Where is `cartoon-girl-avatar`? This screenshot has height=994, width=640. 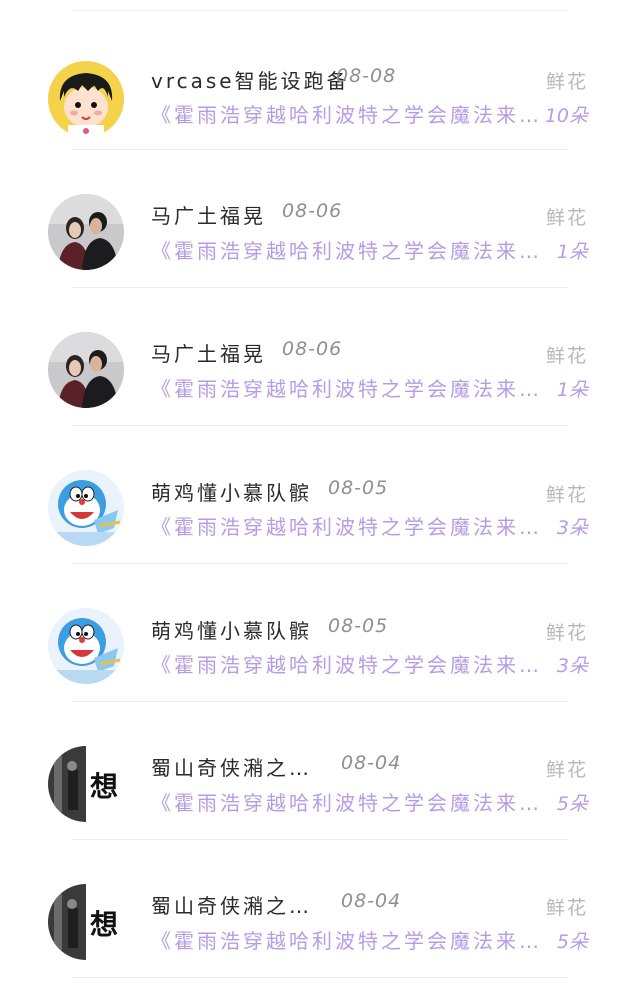 cartoon-girl-avatar is located at coordinates (86, 99).